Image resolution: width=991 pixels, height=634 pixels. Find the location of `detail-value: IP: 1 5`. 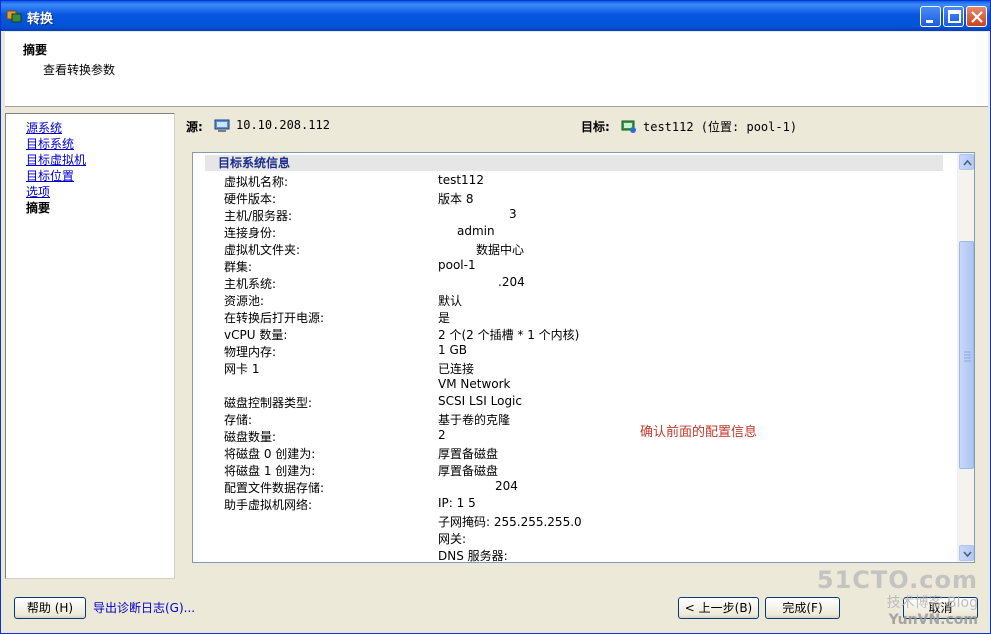

detail-value: IP: 1 5 is located at coordinates (457, 503).